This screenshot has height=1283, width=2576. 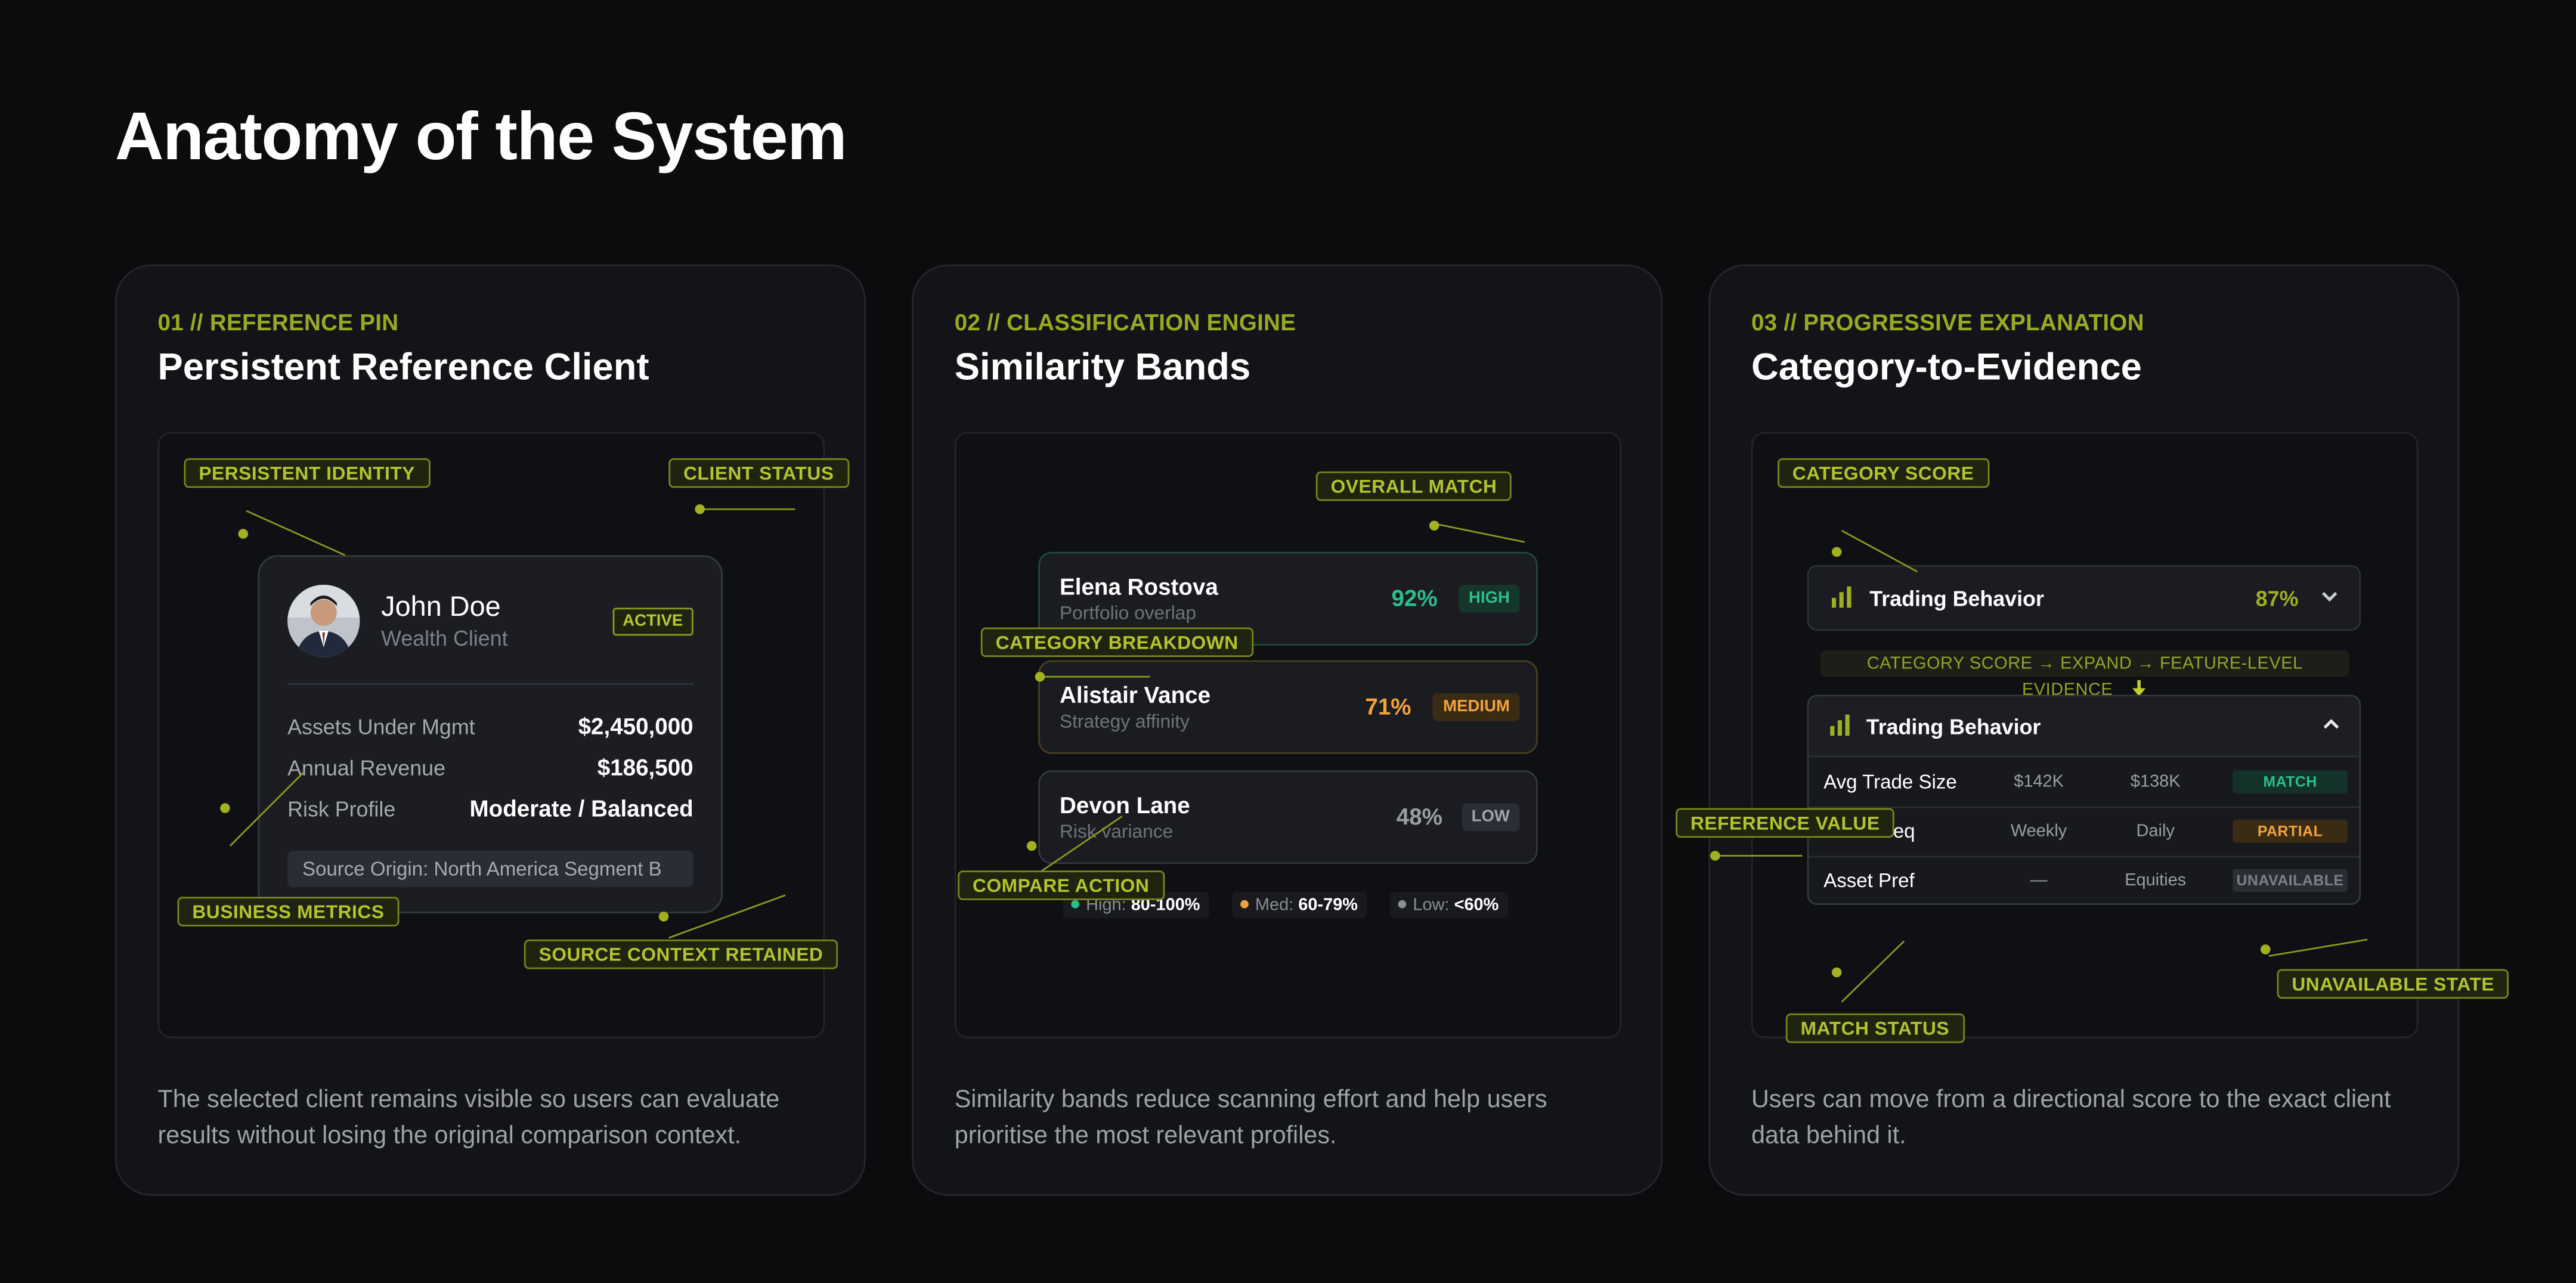 What do you see at coordinates (278, 322) in the screenshot?
I see `panel-eyebrow: 01 // REFERENCE PIN` at bounding box center [278, 322].